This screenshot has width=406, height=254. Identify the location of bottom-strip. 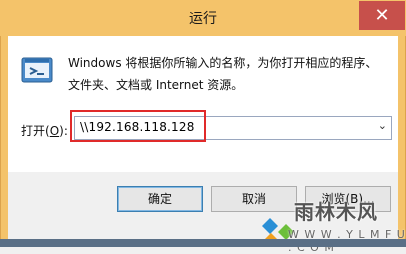
(203, 243).